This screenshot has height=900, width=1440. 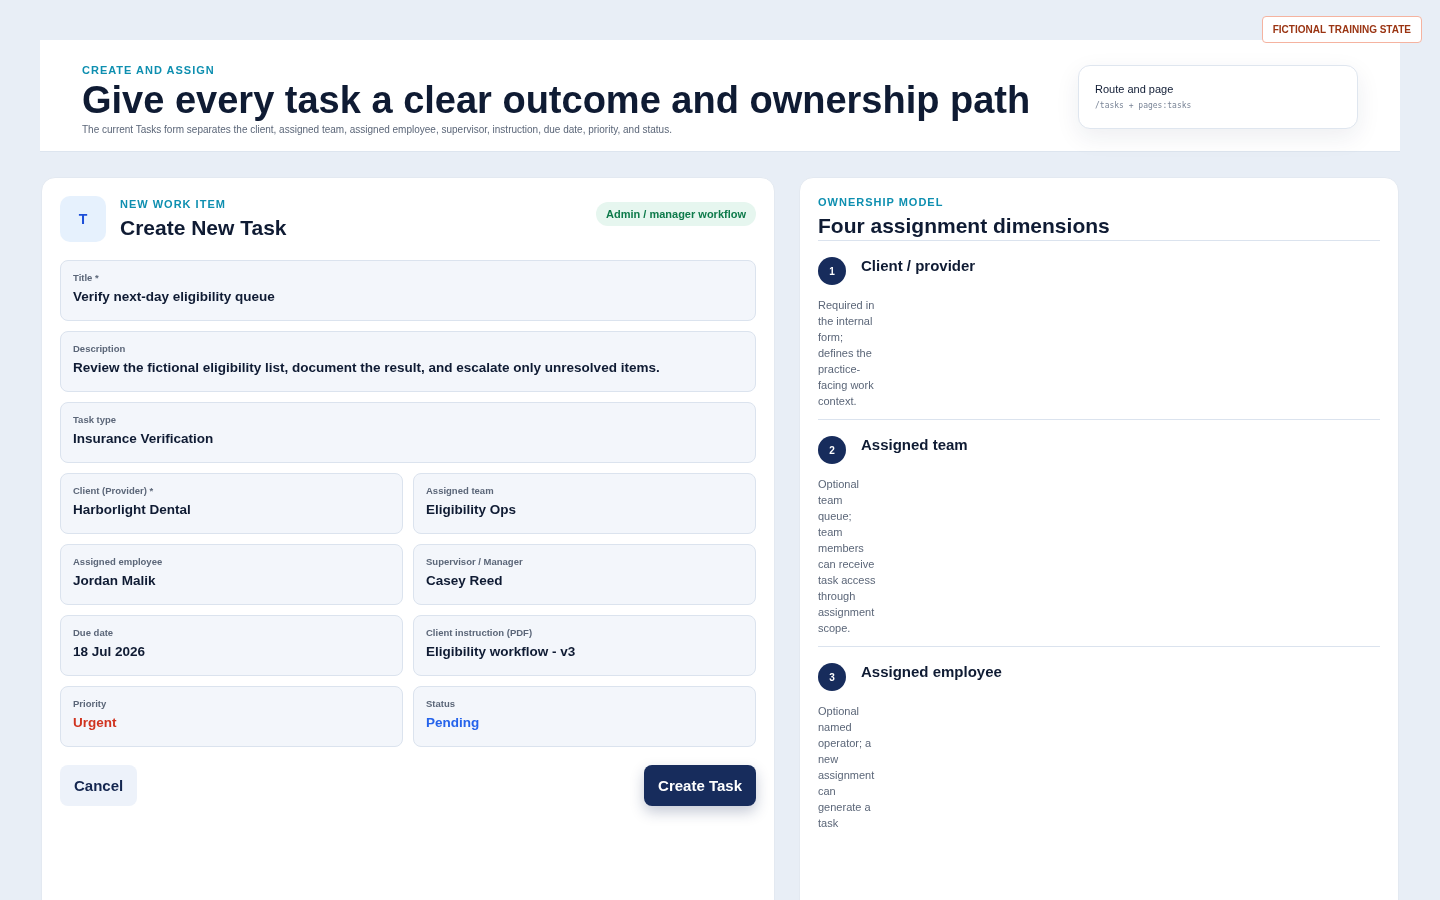 I want to click on form-field: Status Pending, so click(x=584, y=716).